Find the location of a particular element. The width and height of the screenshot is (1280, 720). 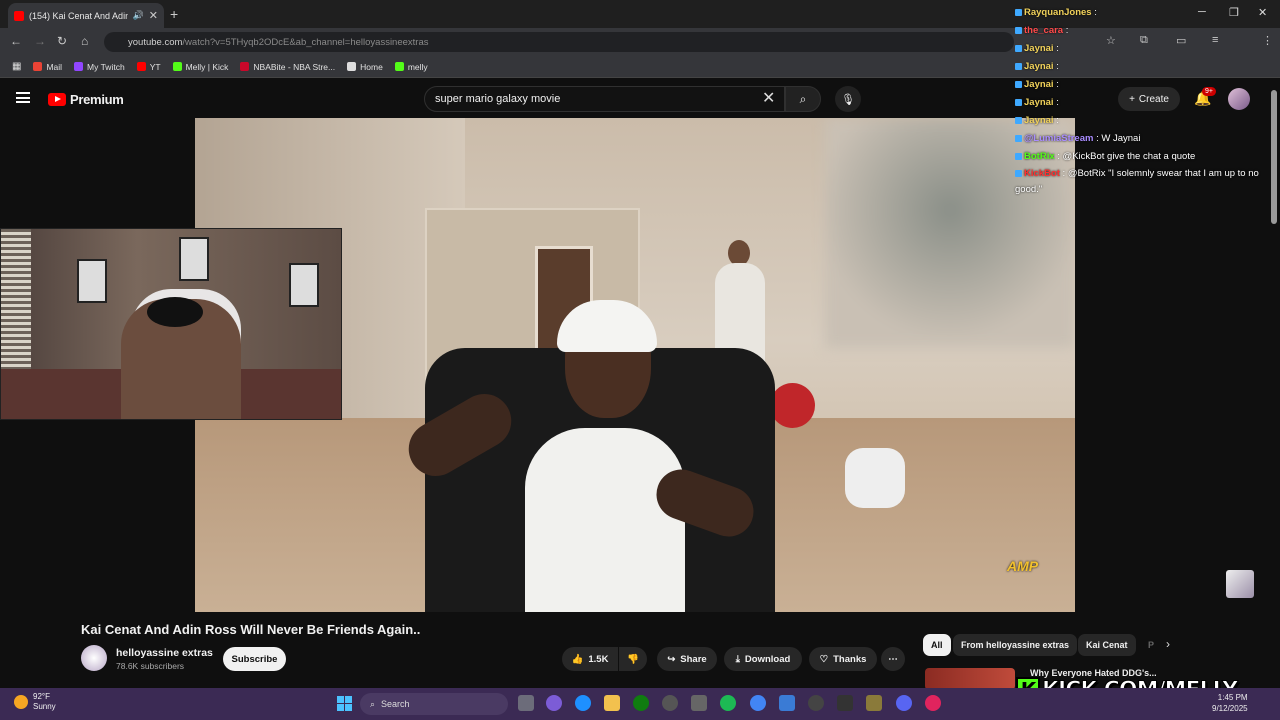

bookmark-yt: YT is located at coordinates (148, 67).